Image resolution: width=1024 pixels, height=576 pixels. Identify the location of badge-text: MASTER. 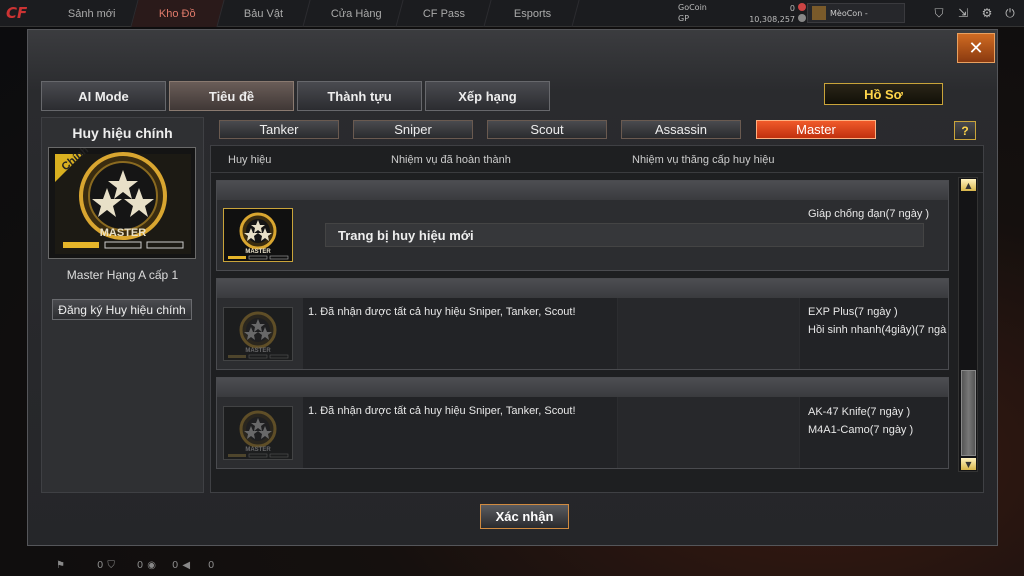
(123, 233).